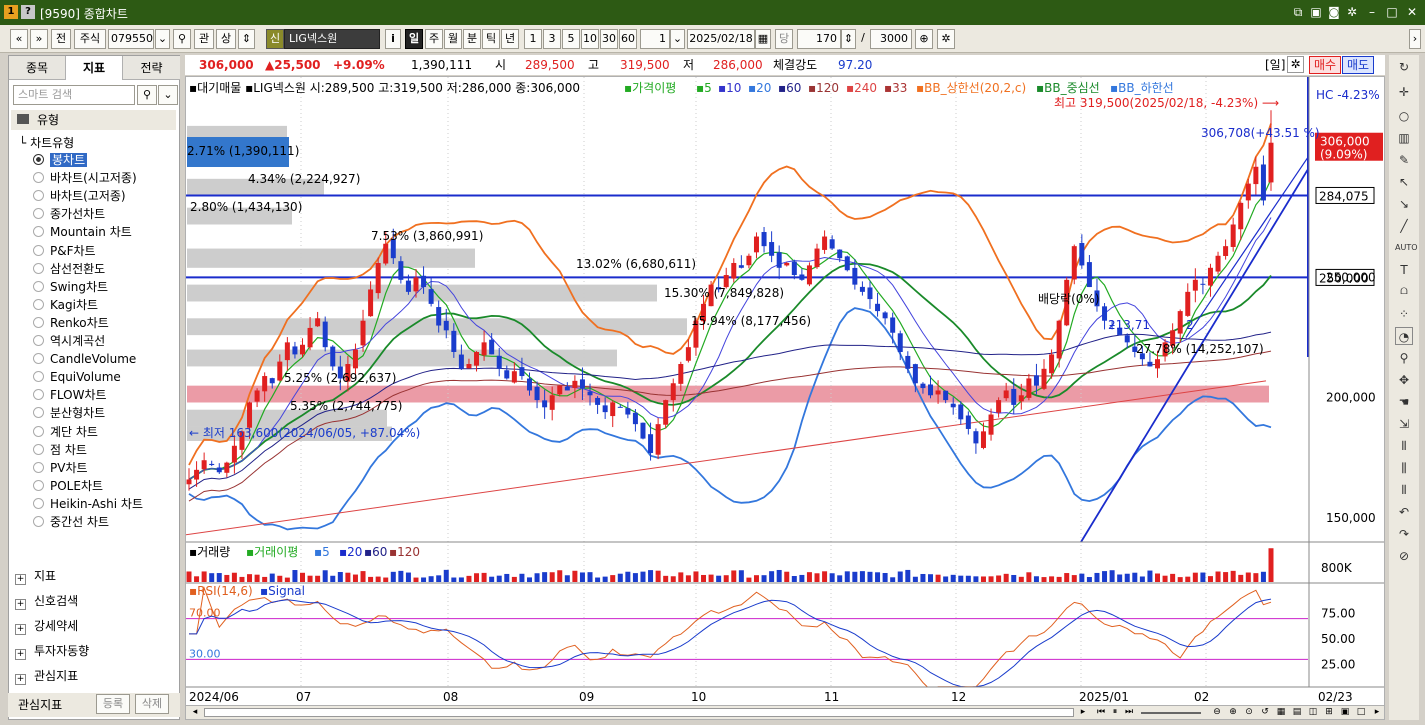 The width and height of the screenshot is (1425, 725). What do you see at coordinates (1404, 292) in the screenshot?
I see `fibonacci-icon: ᗝ` at bounding box center [1404, 292].